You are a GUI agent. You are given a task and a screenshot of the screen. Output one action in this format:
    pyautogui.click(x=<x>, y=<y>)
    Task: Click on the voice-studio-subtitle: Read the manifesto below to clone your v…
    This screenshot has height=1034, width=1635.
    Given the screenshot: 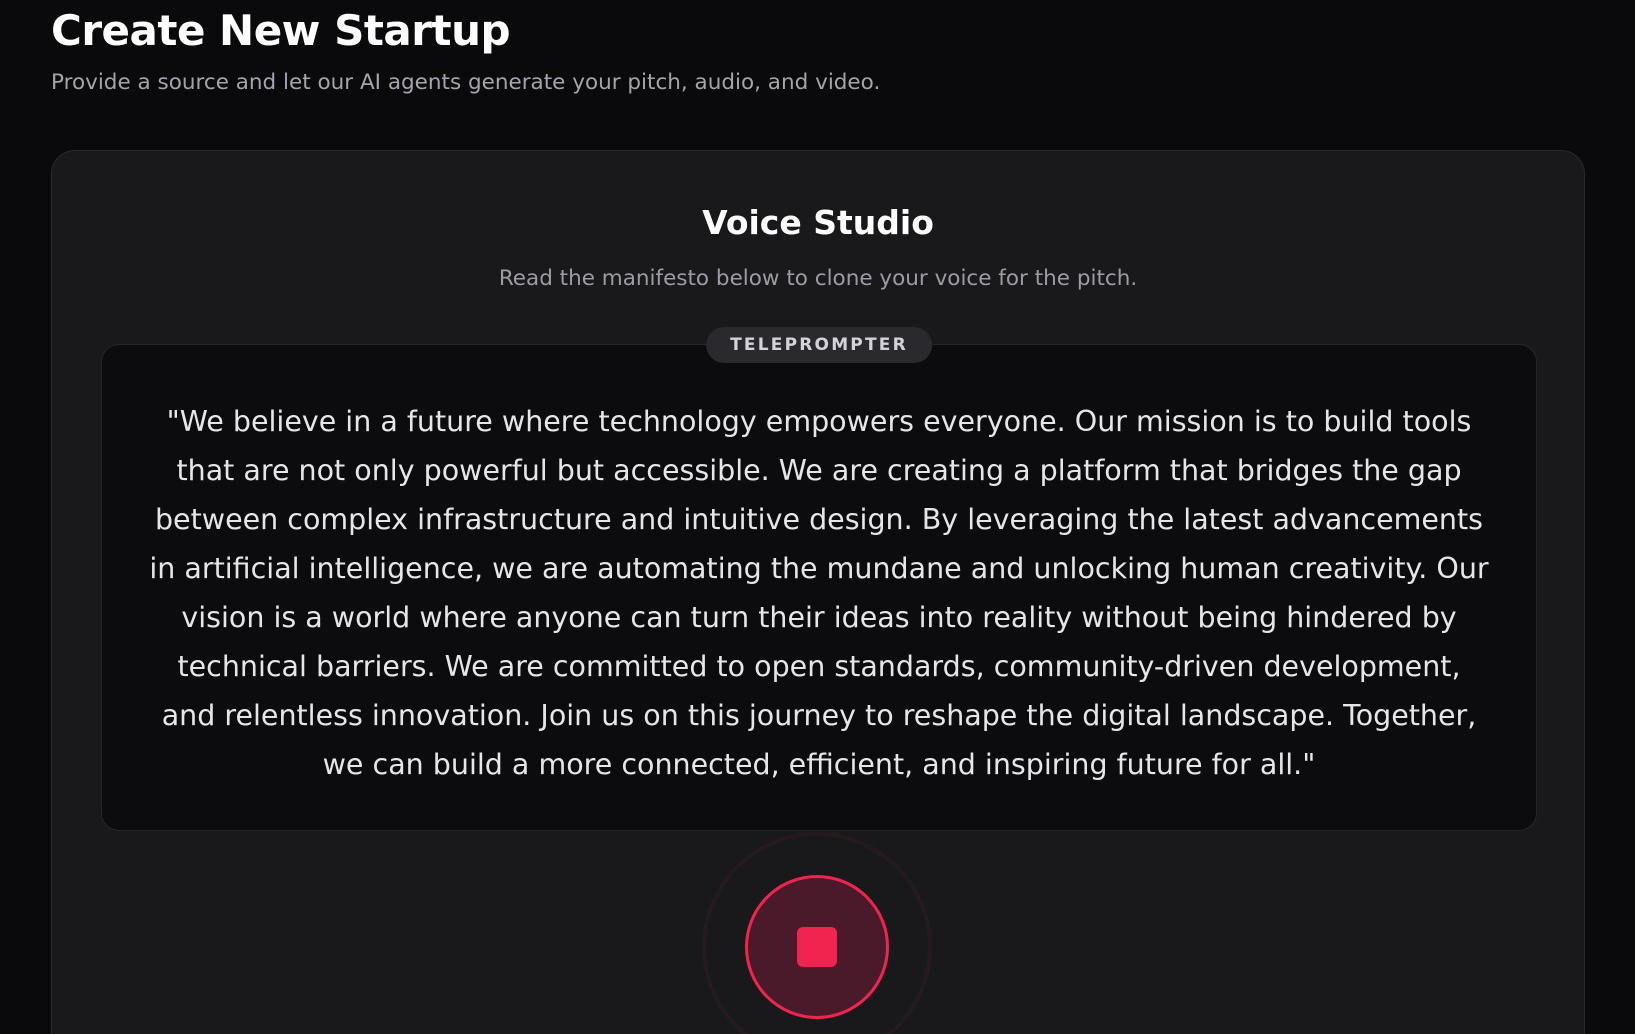 What is the action you would take?
    pyautogui.click(x=818, y=278)
    